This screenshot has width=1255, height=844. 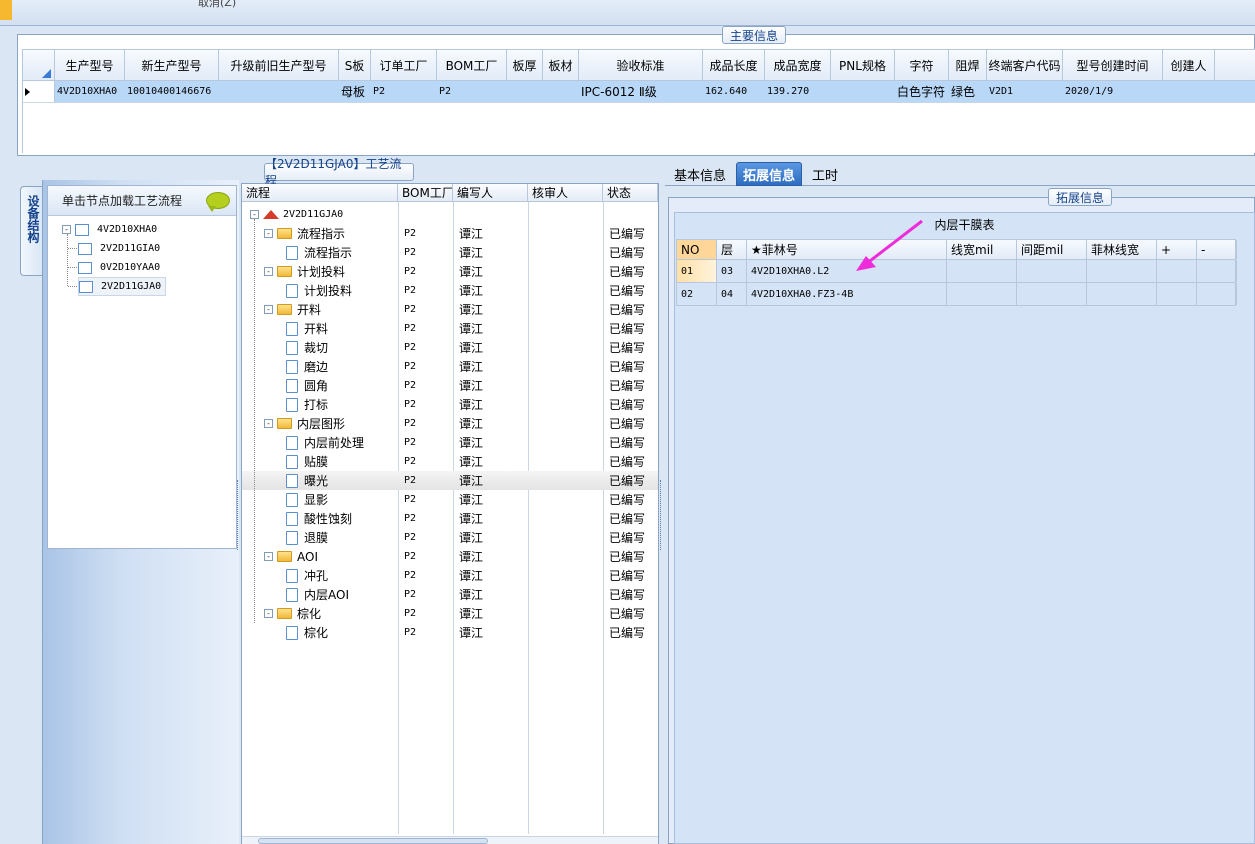 I want to click on flow-root-label: 2V2D11GJA0, so click(x=313, y=214).